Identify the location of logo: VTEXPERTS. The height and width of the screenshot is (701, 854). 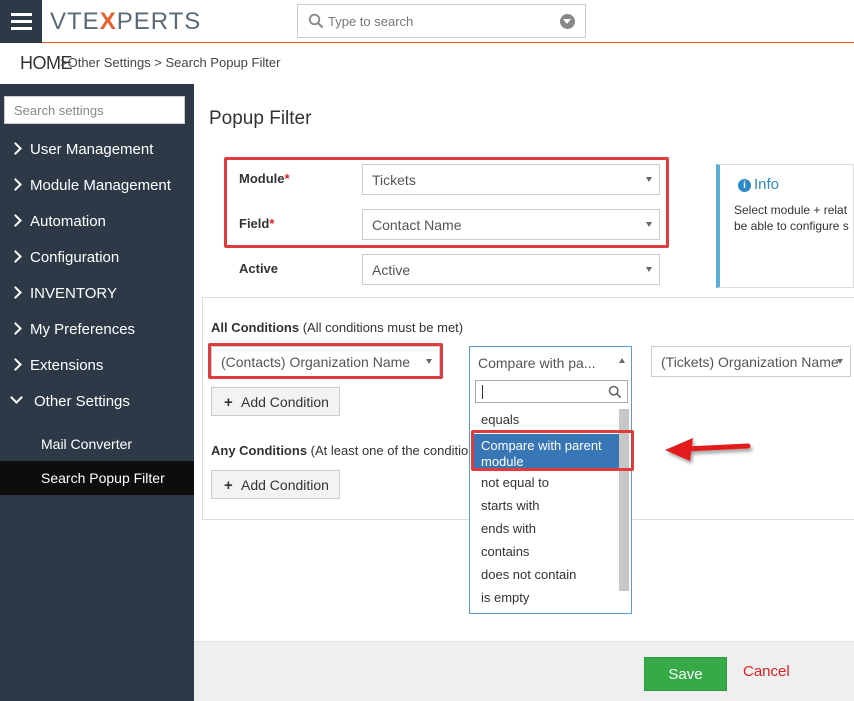
(126, 21).